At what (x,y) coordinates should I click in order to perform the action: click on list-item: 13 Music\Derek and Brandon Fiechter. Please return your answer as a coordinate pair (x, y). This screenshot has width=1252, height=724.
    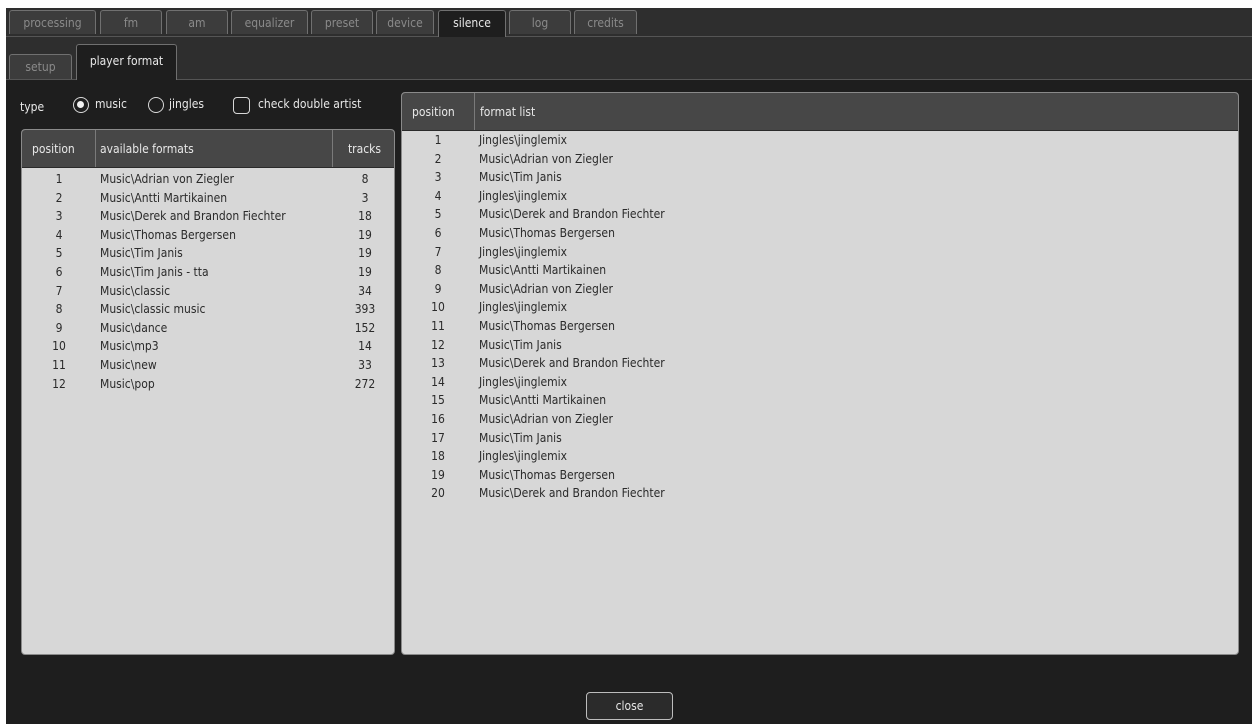
    Looking at the image, I should click on (820, 363).